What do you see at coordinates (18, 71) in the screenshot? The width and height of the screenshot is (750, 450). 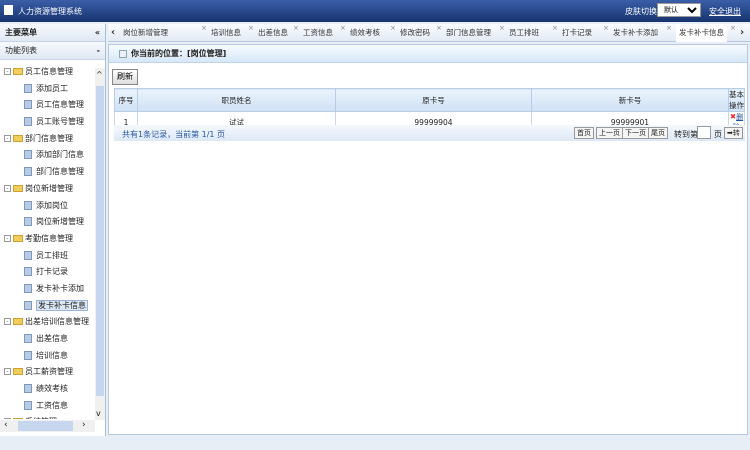 I see `folder-icon` at bounding box center [18, 71].